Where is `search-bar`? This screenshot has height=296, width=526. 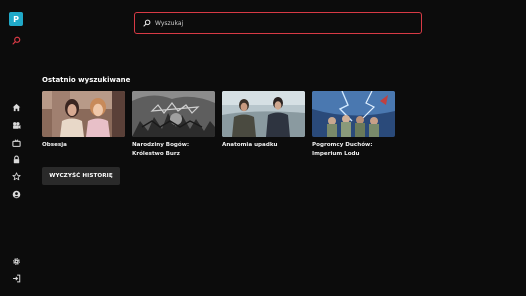
search-bar is located at coordinates (278, 23).